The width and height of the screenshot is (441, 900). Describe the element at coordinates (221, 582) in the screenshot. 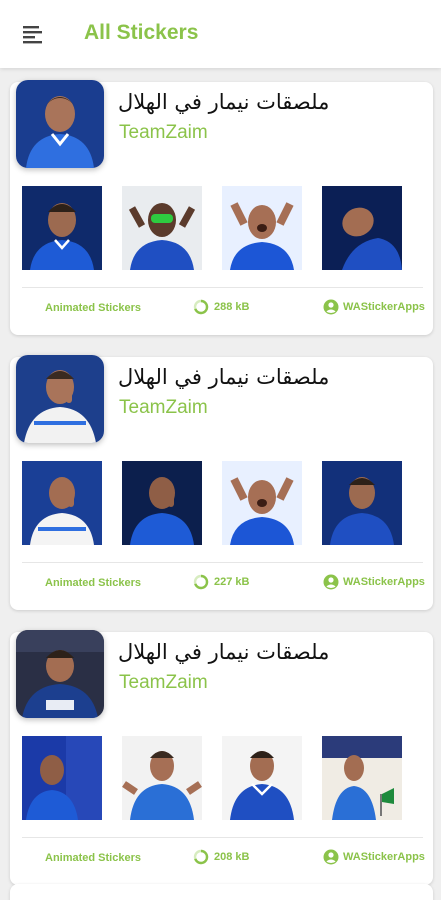

I see `pack-size: 227 kB` at that location.